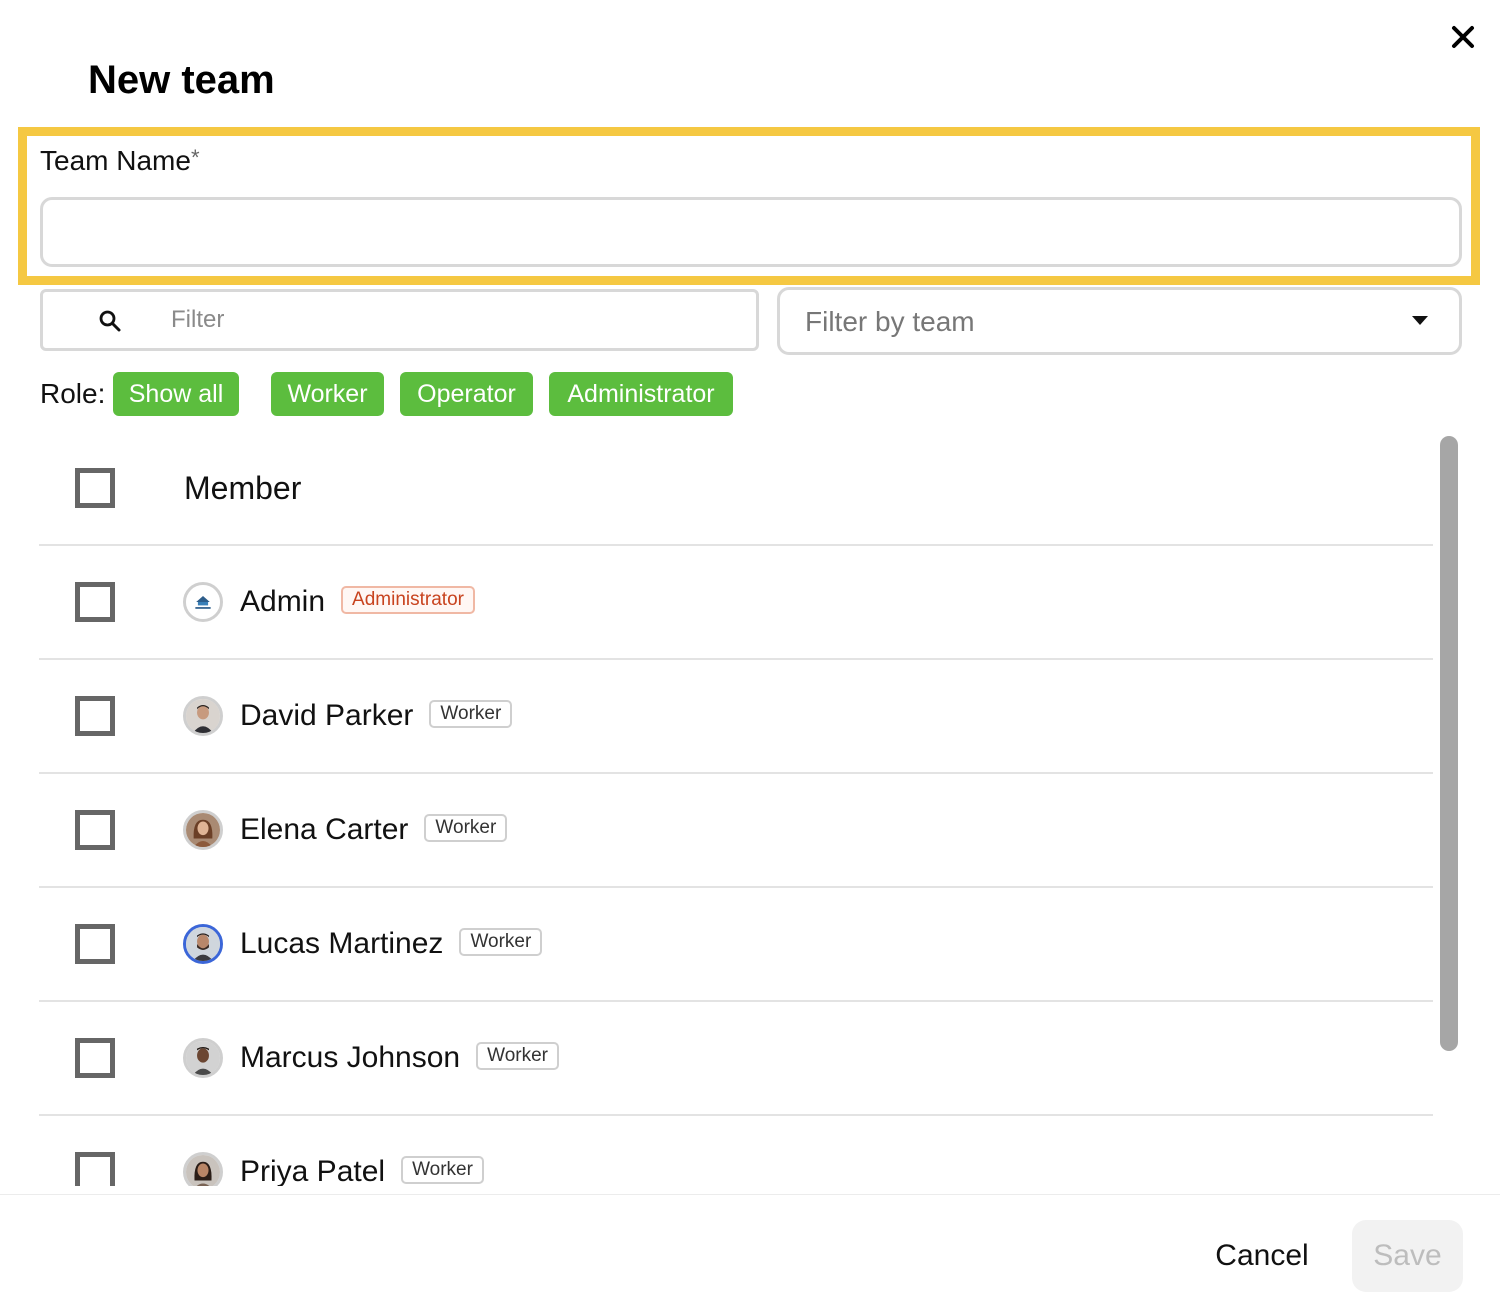 The width and height of the screenshot is (1500, 1308). What do you see at coordinates (243, 488) in the screenshot?
I see `member-column-header: Member` at bounding box center [243, 488].